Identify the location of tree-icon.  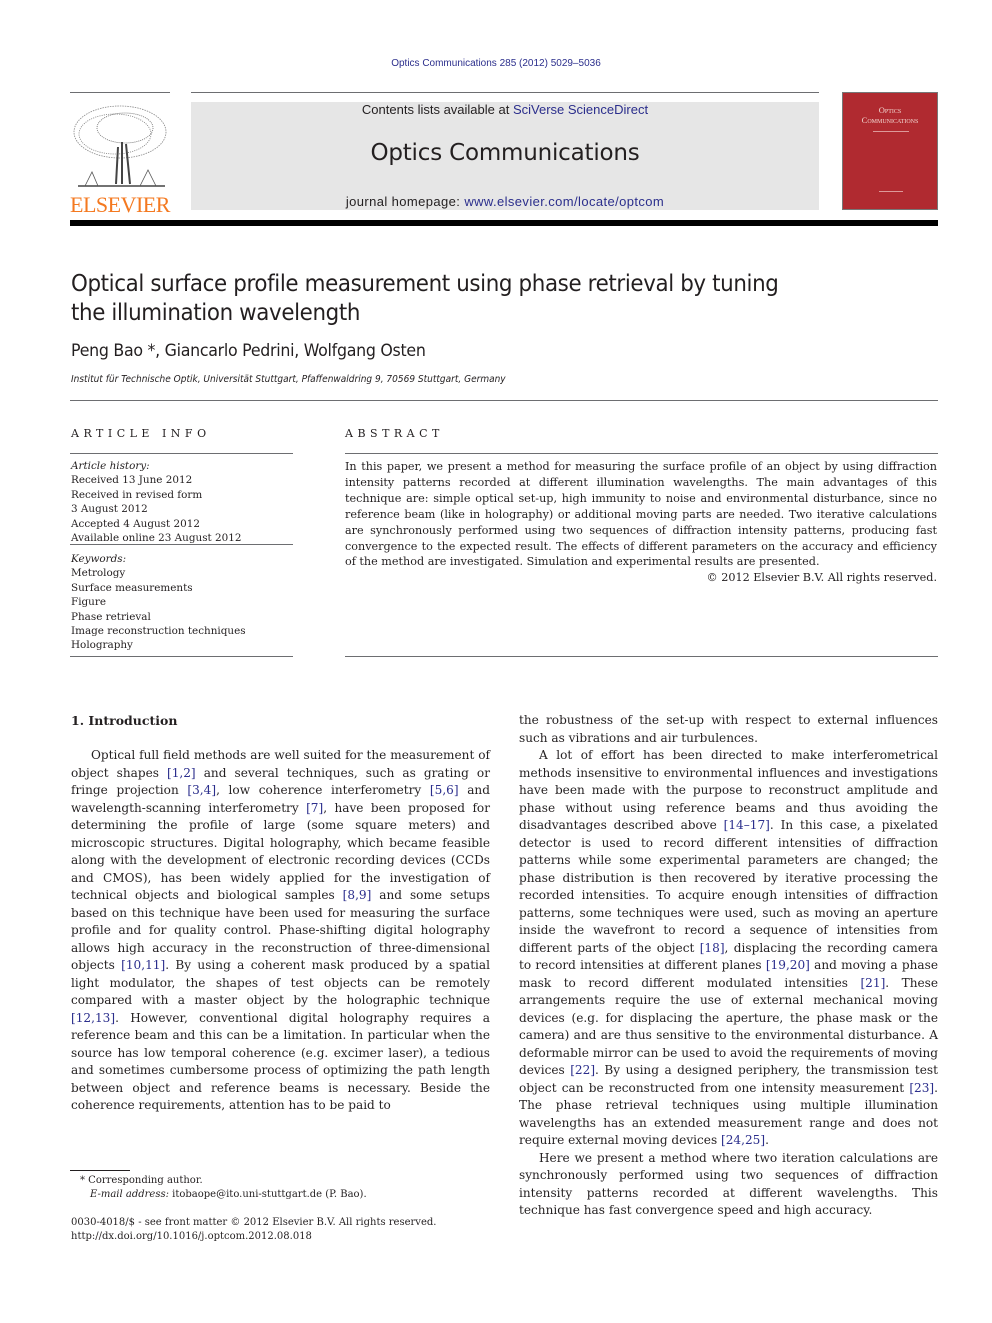
(120, 146).